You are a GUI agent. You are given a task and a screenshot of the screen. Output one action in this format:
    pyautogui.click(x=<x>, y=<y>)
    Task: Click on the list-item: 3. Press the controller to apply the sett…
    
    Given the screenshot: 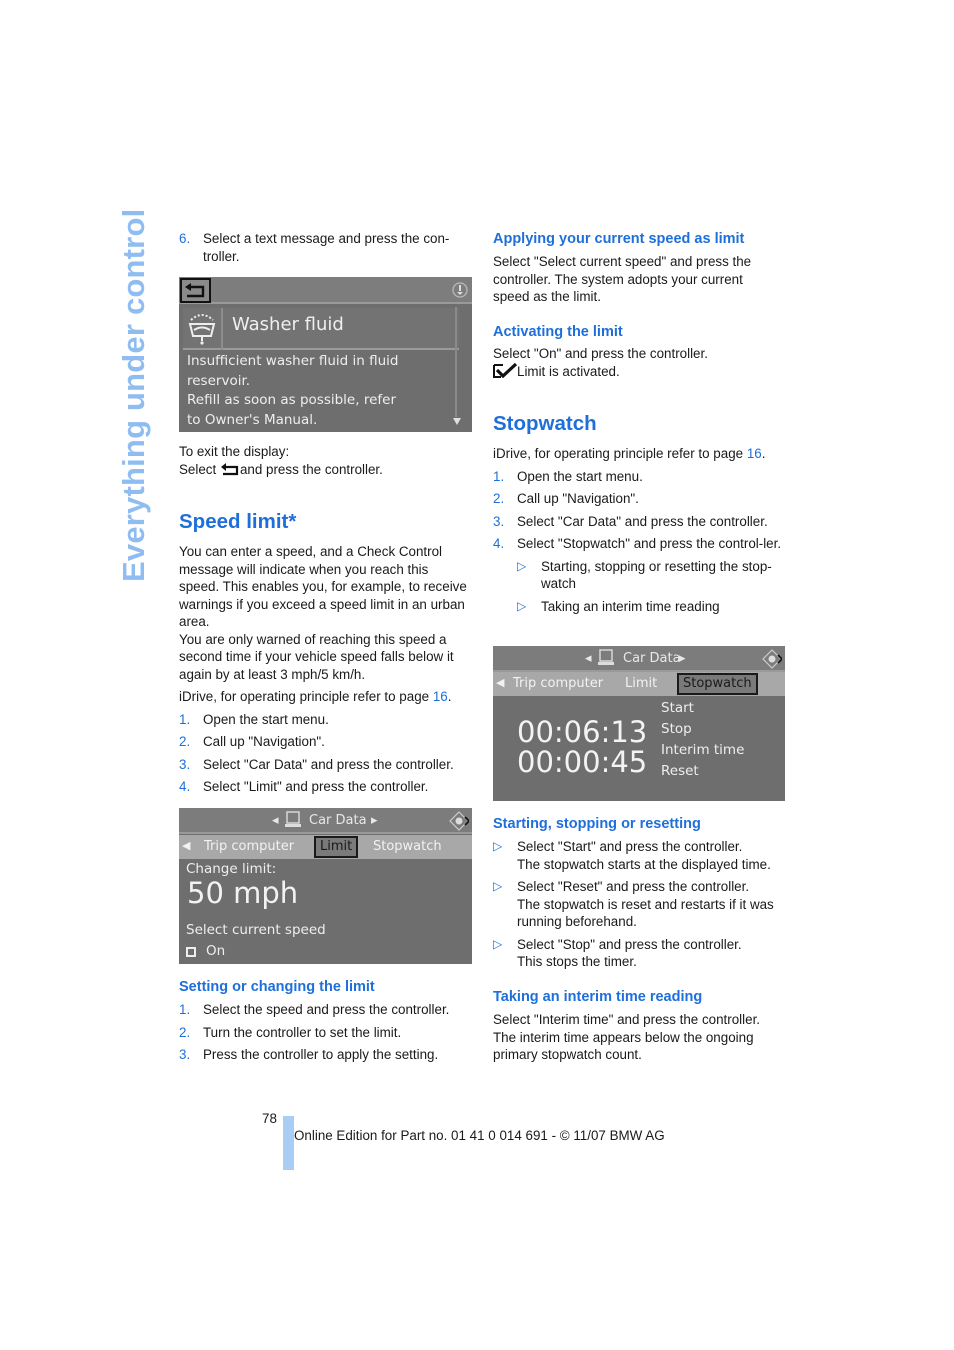 What is the action you would take?
    pyautogui.click(x=325, y=1055)
    